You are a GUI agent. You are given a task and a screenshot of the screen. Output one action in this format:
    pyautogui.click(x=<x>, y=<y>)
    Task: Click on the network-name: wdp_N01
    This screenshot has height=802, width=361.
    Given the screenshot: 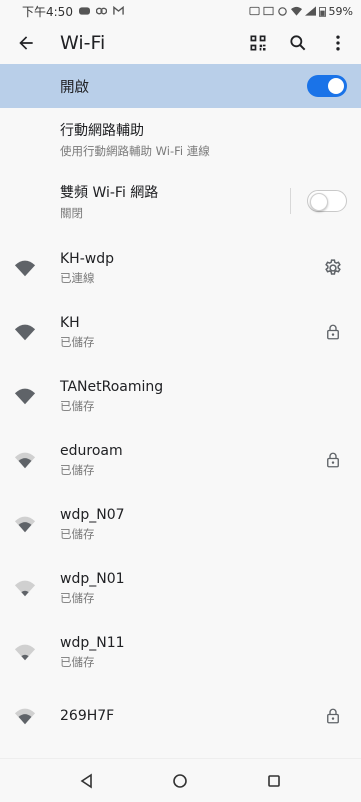 What is the action you would take?
    pyautogui.click(x=92, y=578)
    